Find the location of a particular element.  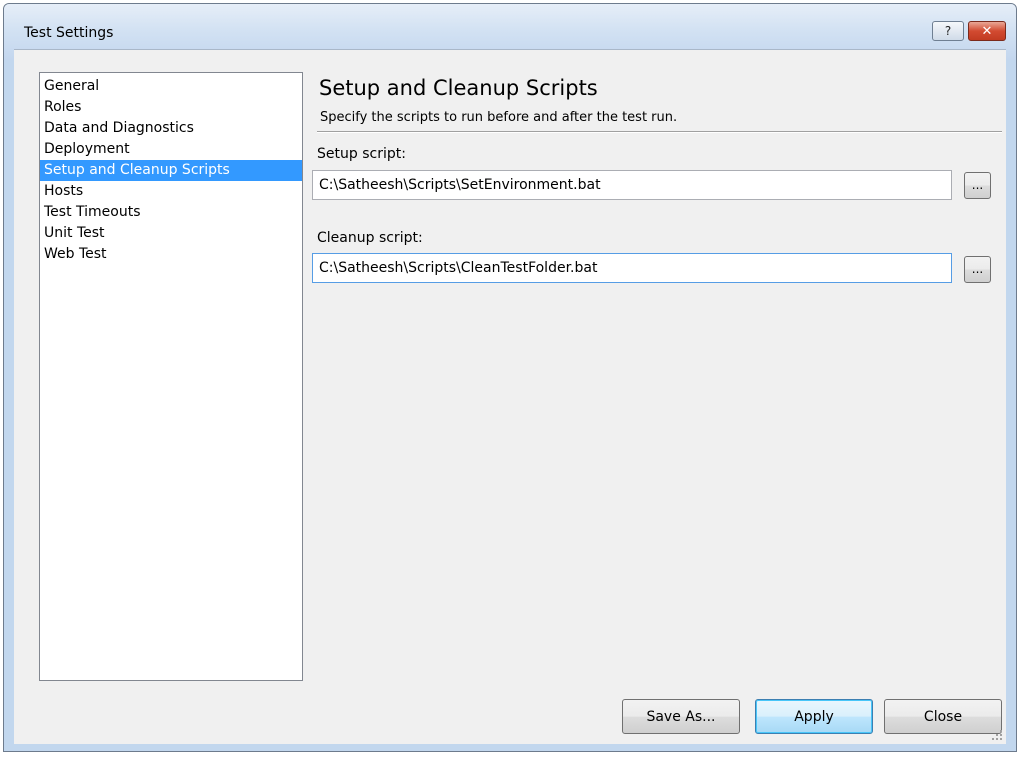

apply-button: Apply is located at coordinates (814, 716).